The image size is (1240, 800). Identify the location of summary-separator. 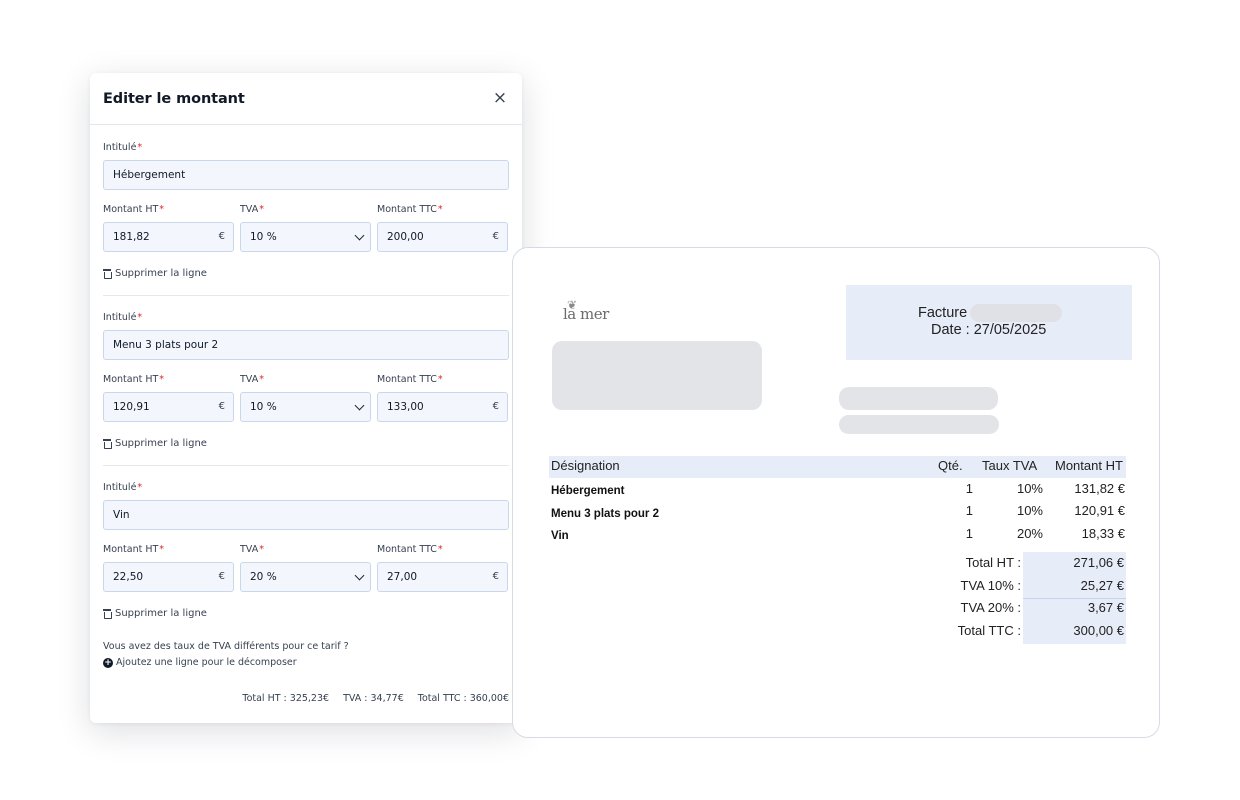
(1074, 598).